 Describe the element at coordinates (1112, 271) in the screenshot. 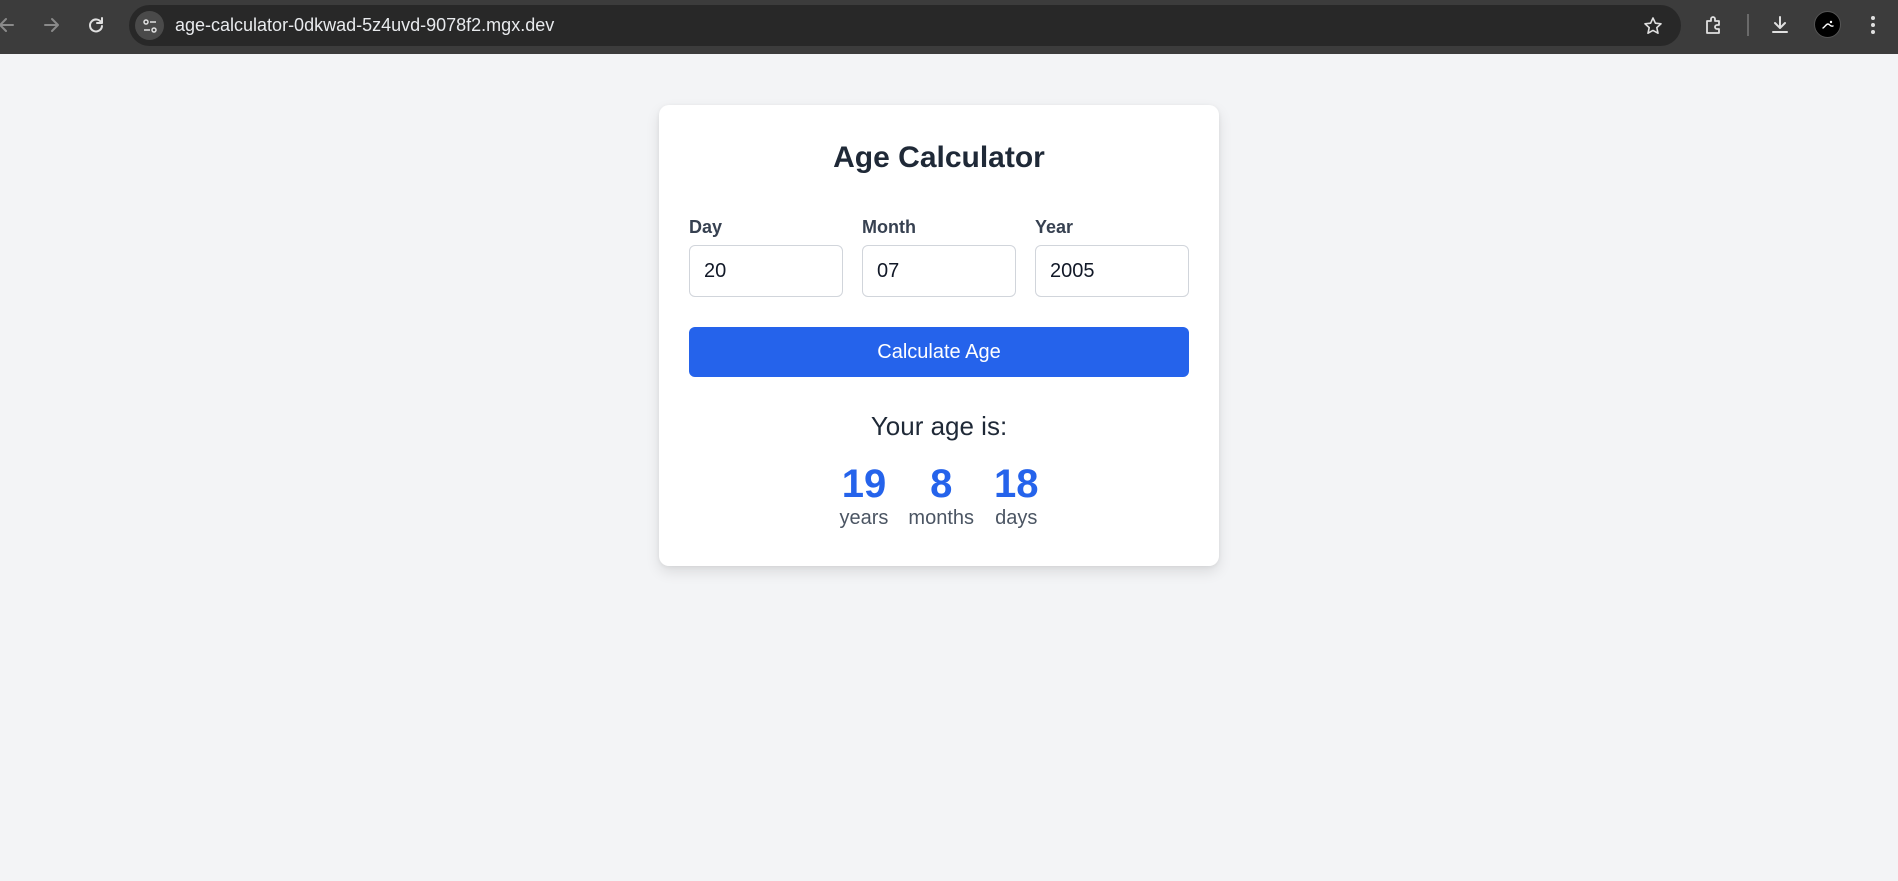

I see `year-input` at that location.